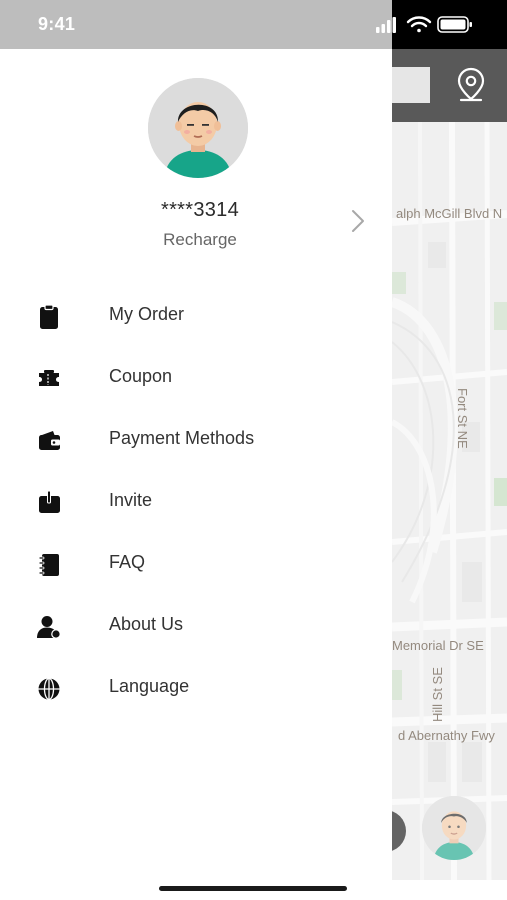 The width and height of the screenshot is (507, 900). Describe the element at coordinates (358, 221) in the screenshot. I see `chevron-right-icon` at that location.